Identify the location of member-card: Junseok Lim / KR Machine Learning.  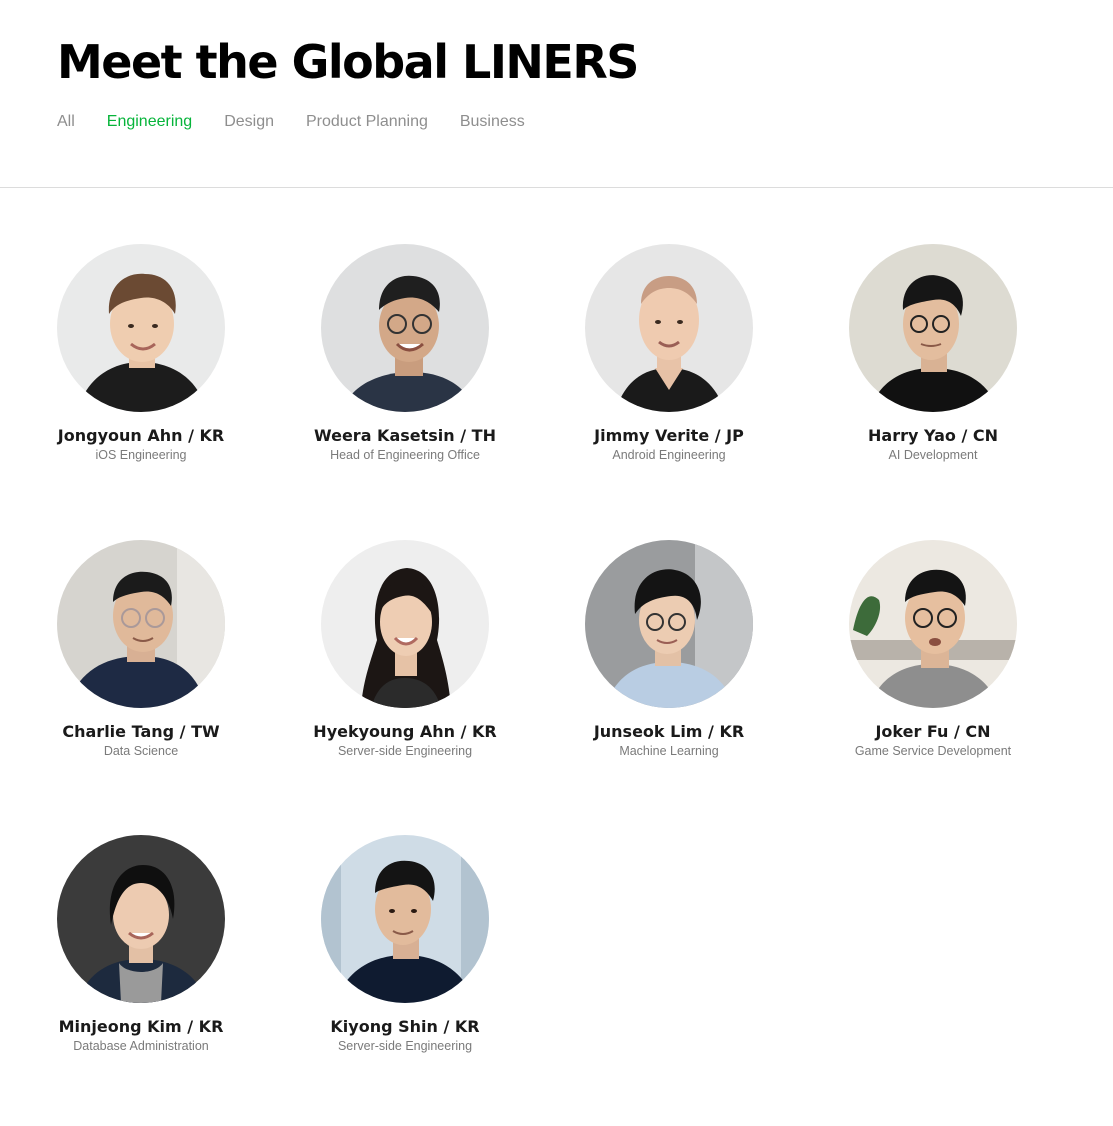
(669, 650).